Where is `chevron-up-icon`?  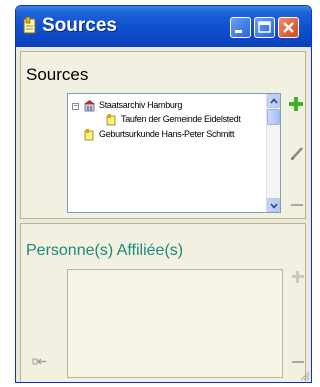
chevron-up-icon is located at coordinates (274, 101).